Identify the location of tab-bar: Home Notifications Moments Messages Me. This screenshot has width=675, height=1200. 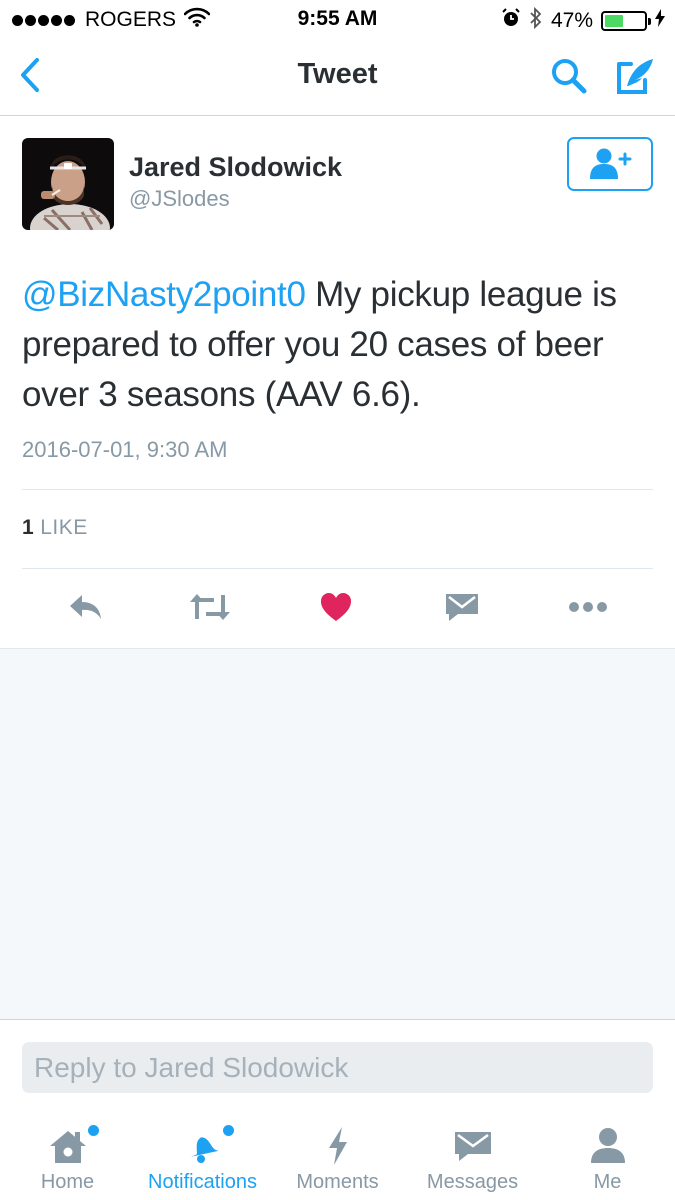
(337, 1155).